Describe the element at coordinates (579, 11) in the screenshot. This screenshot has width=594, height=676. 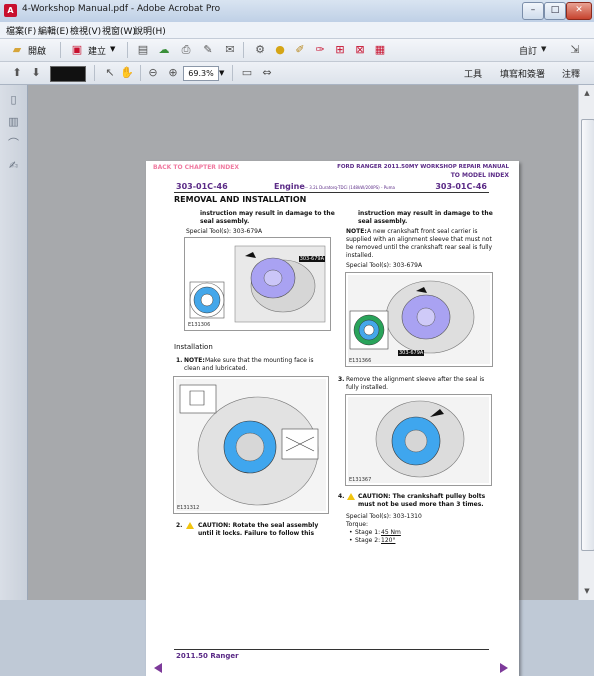
I see `close-button: ✕` at that location.